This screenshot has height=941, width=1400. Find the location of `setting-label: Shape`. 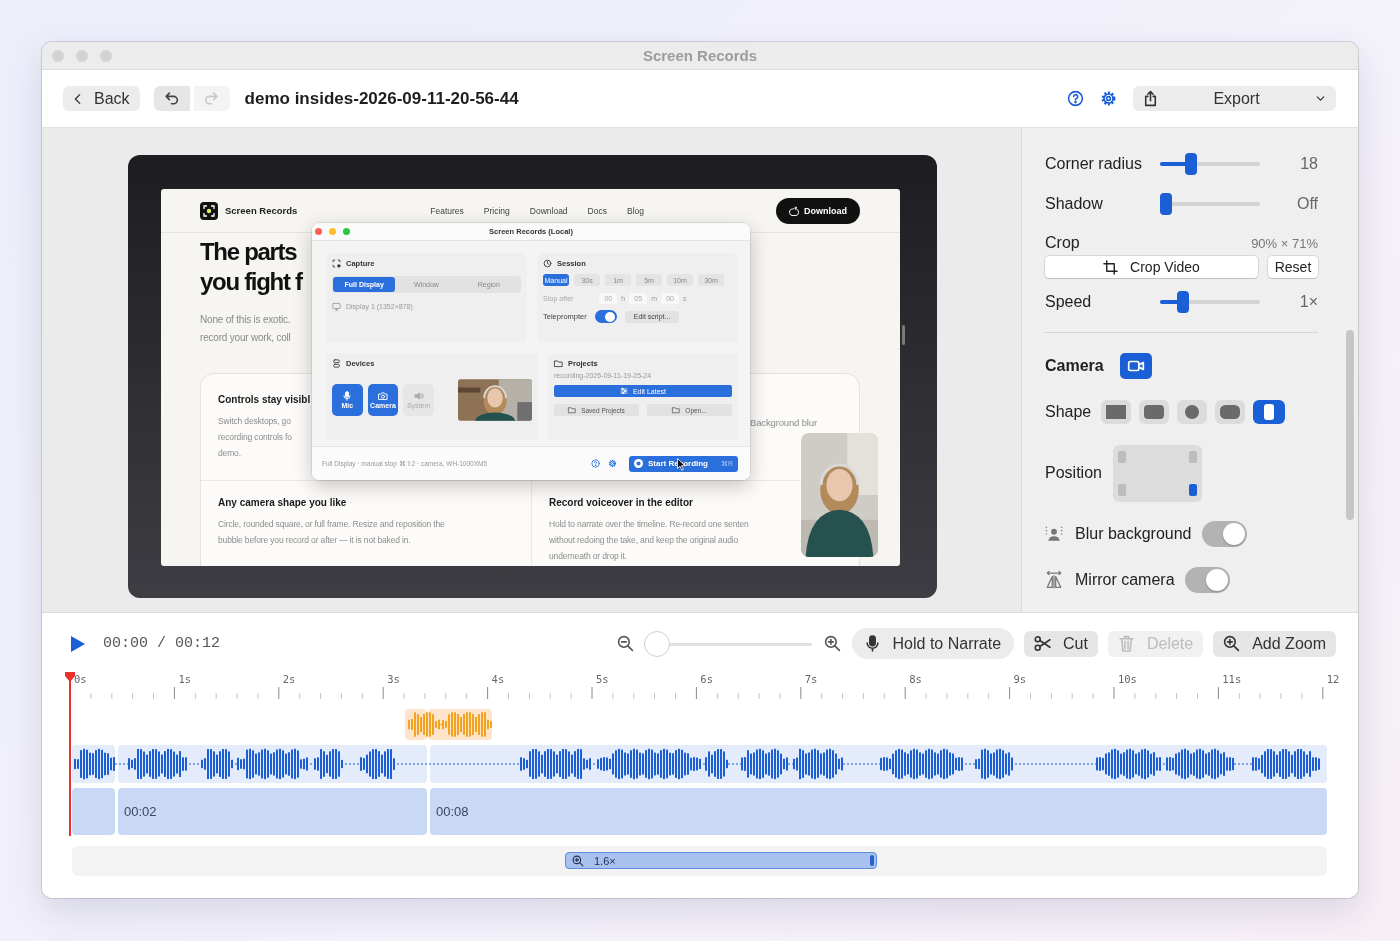

setting-label: Shape is located at coordinates (1069, 412).